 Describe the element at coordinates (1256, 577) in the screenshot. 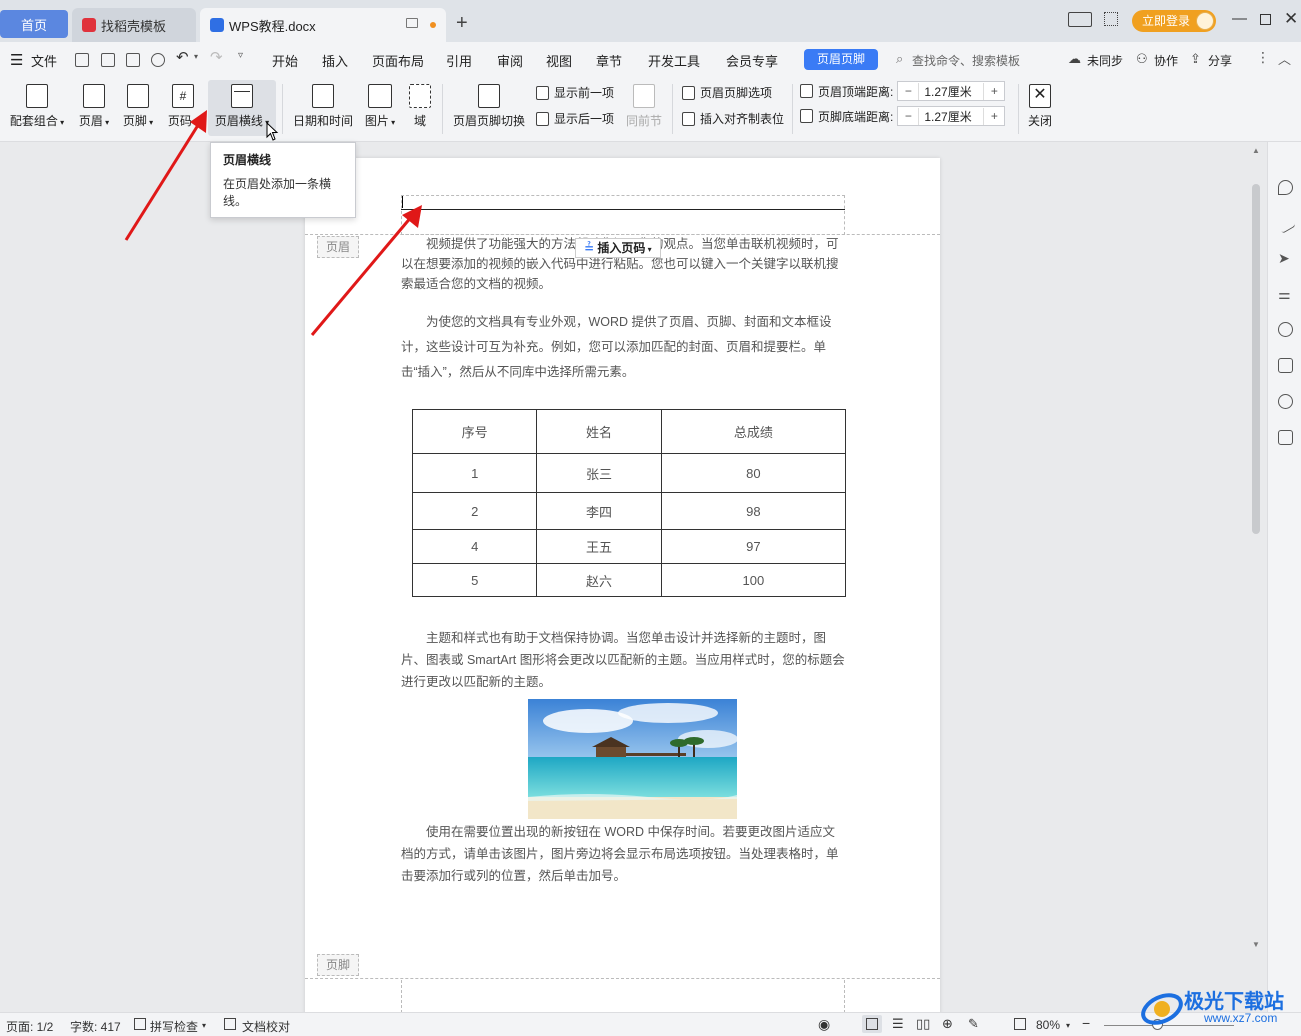

I see `vertical-scrollbar: ▲ ▼` at that location.